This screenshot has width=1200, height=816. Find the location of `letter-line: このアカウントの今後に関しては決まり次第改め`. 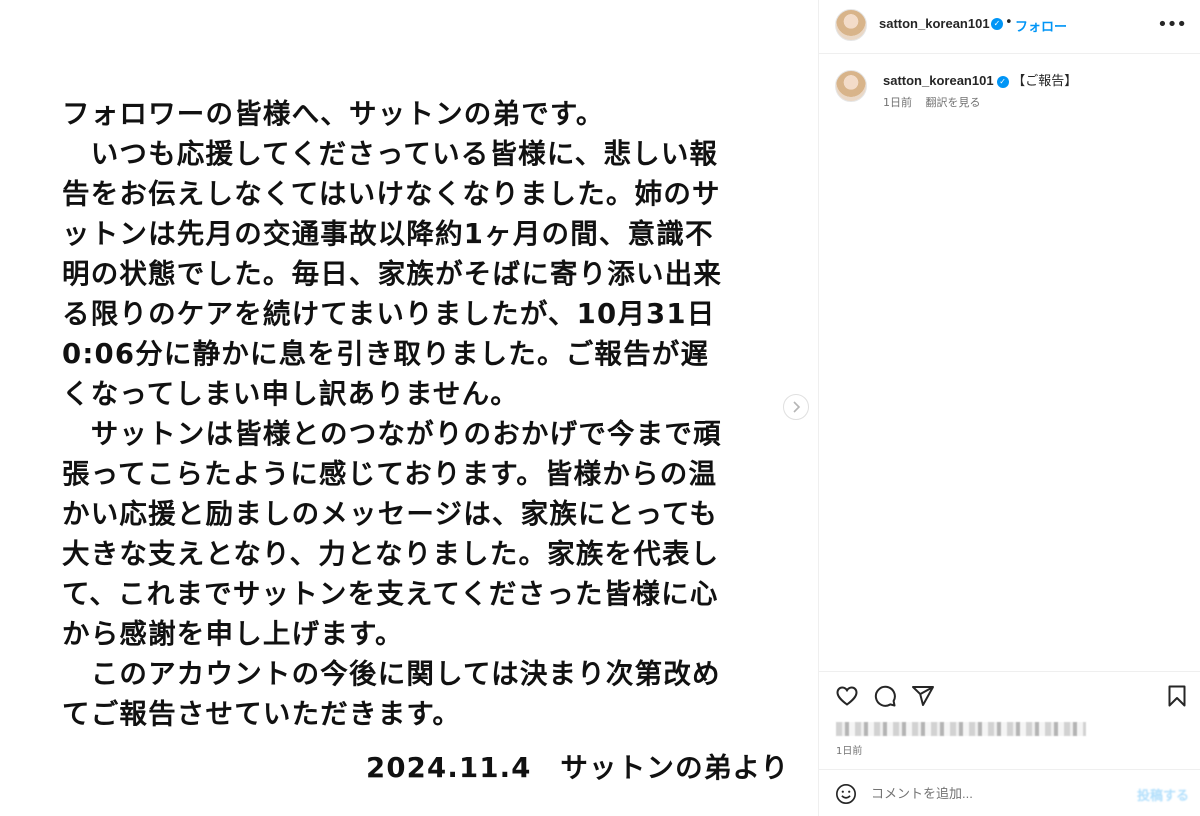

letter-line: このアカウントの今後に関しては決まり次第改め is located at coordinates (391, 674).